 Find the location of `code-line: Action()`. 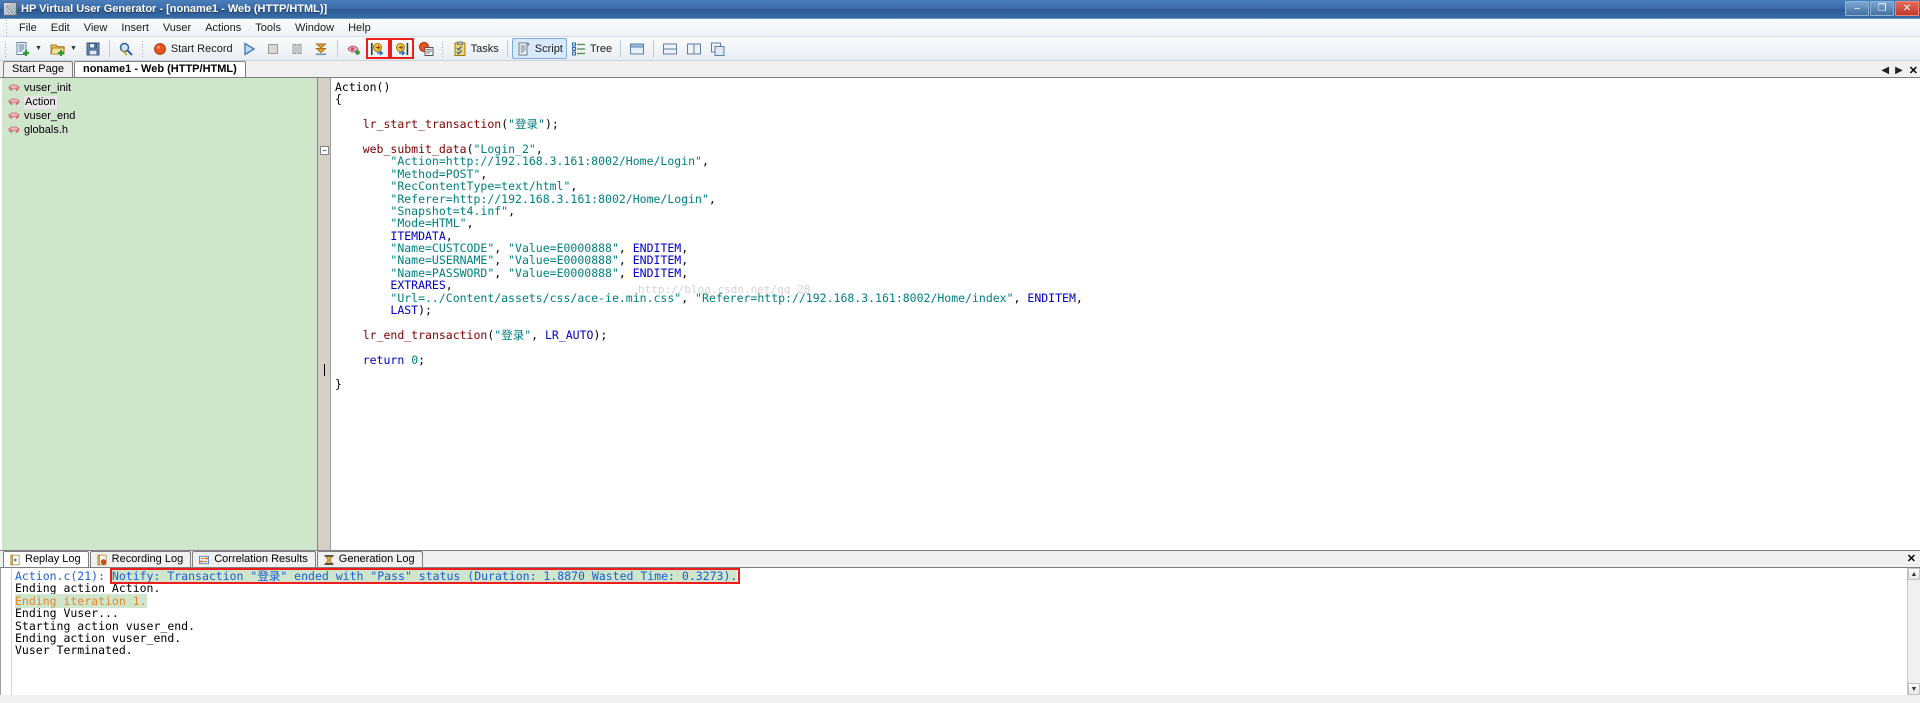

code-line: Action() is located at coordinates (1127, 87).